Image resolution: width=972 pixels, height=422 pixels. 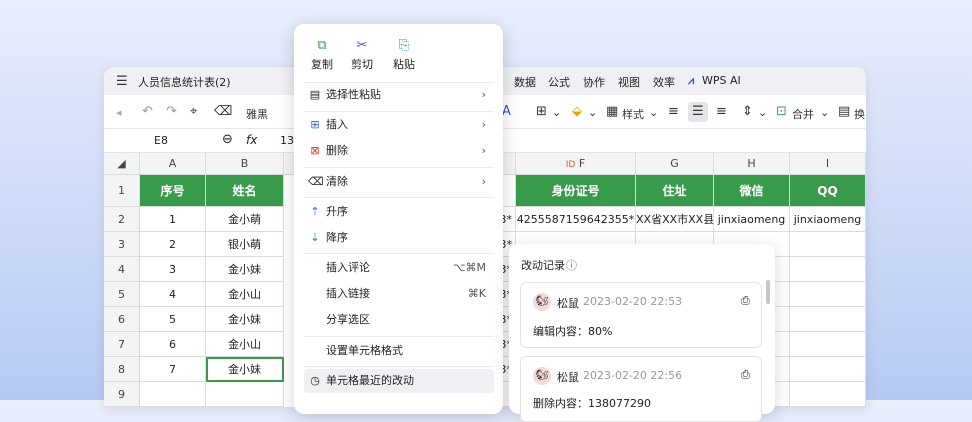 I want to click on font-select: 雅黑, so click(x=257, y=114).